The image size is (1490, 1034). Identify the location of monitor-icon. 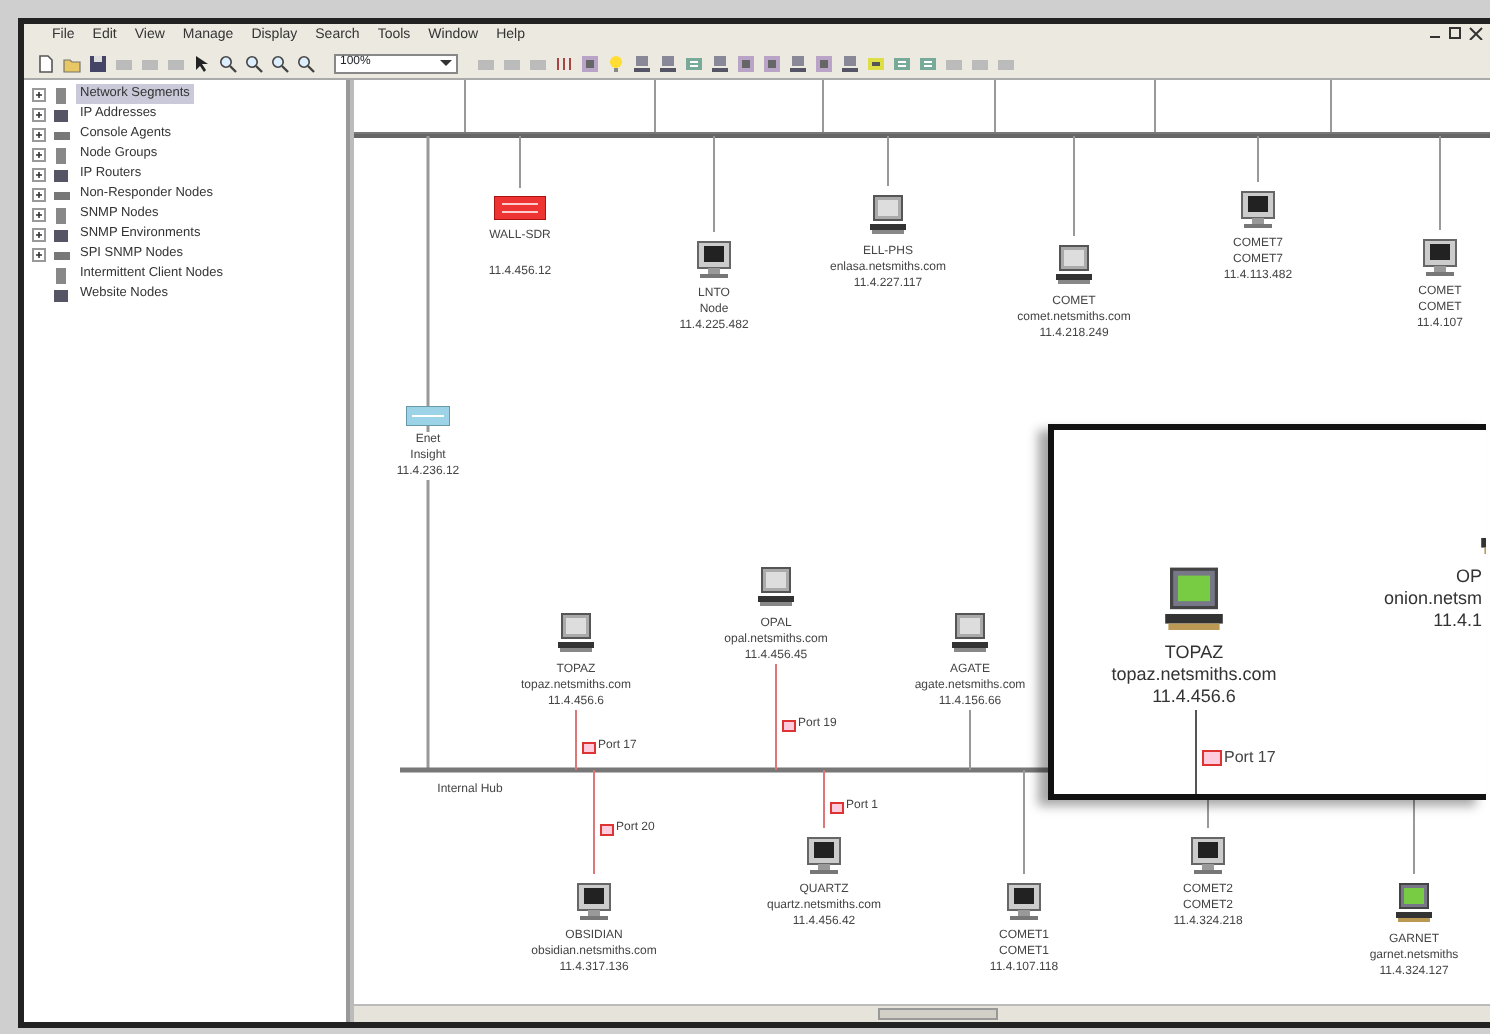
(876, 63).